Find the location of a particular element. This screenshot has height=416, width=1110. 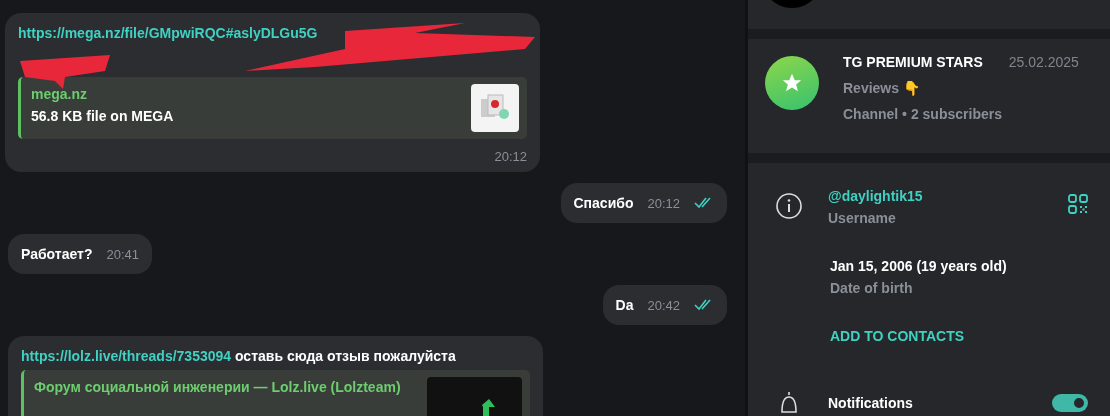

info-icon is located at coordinates (789, 206).